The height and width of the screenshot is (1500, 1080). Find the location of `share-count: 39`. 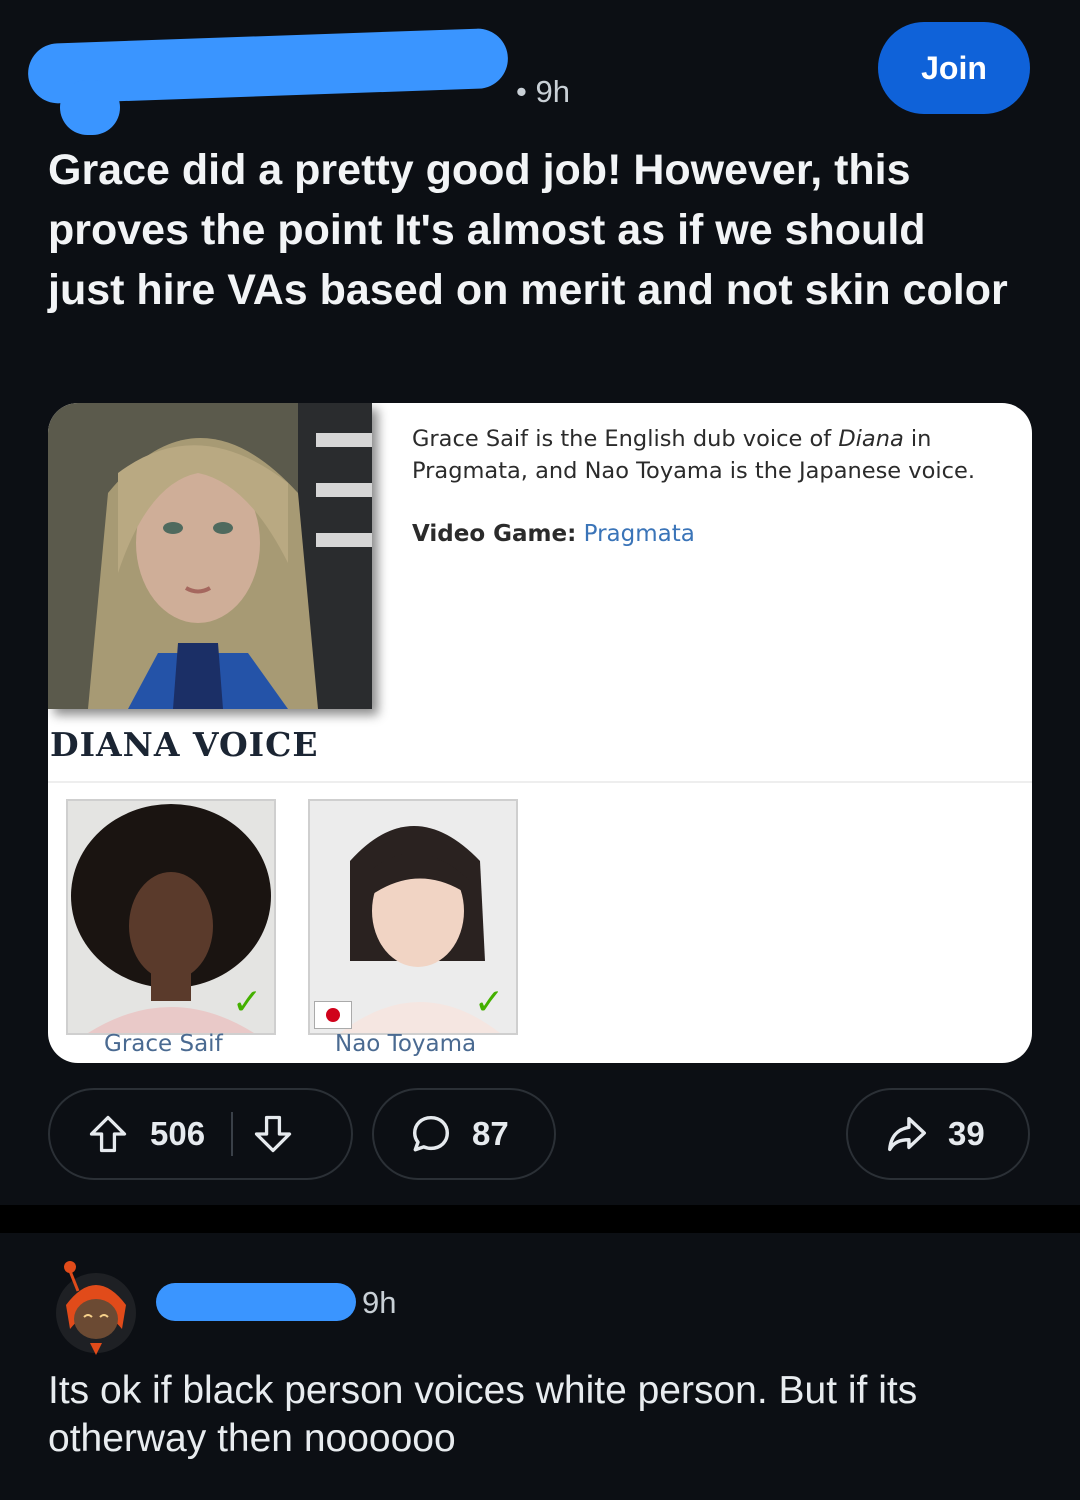

share-count: 39 is located at coordinates (966, 1133).